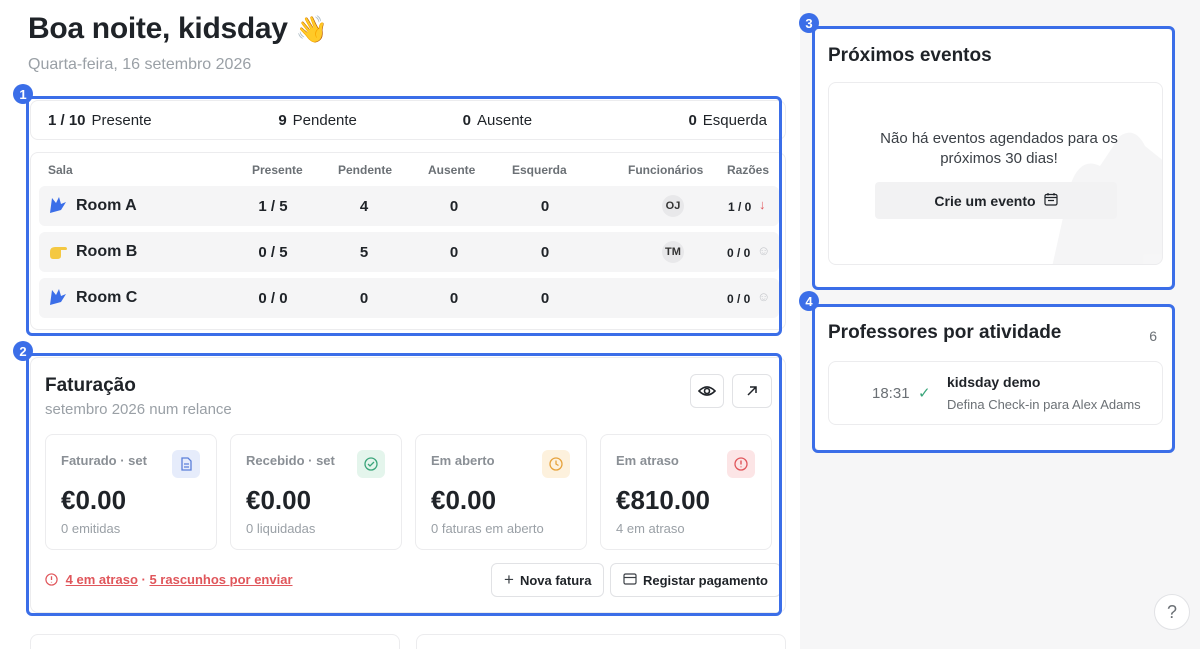 The height and width of the screenshot is (649, 1200). Describe the element at coordinates (1153, 336) in the screenshot. I see `teachers-count: 6` at that location.